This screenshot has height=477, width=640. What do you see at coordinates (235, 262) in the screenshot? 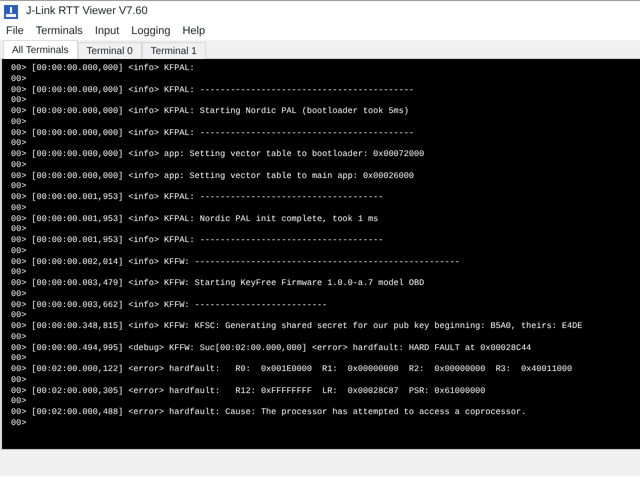
I see `log-line: 00> [00:00:00.002,014] <info> KFFW: ----------------------------------------------------` at bounding box center [235, 262].